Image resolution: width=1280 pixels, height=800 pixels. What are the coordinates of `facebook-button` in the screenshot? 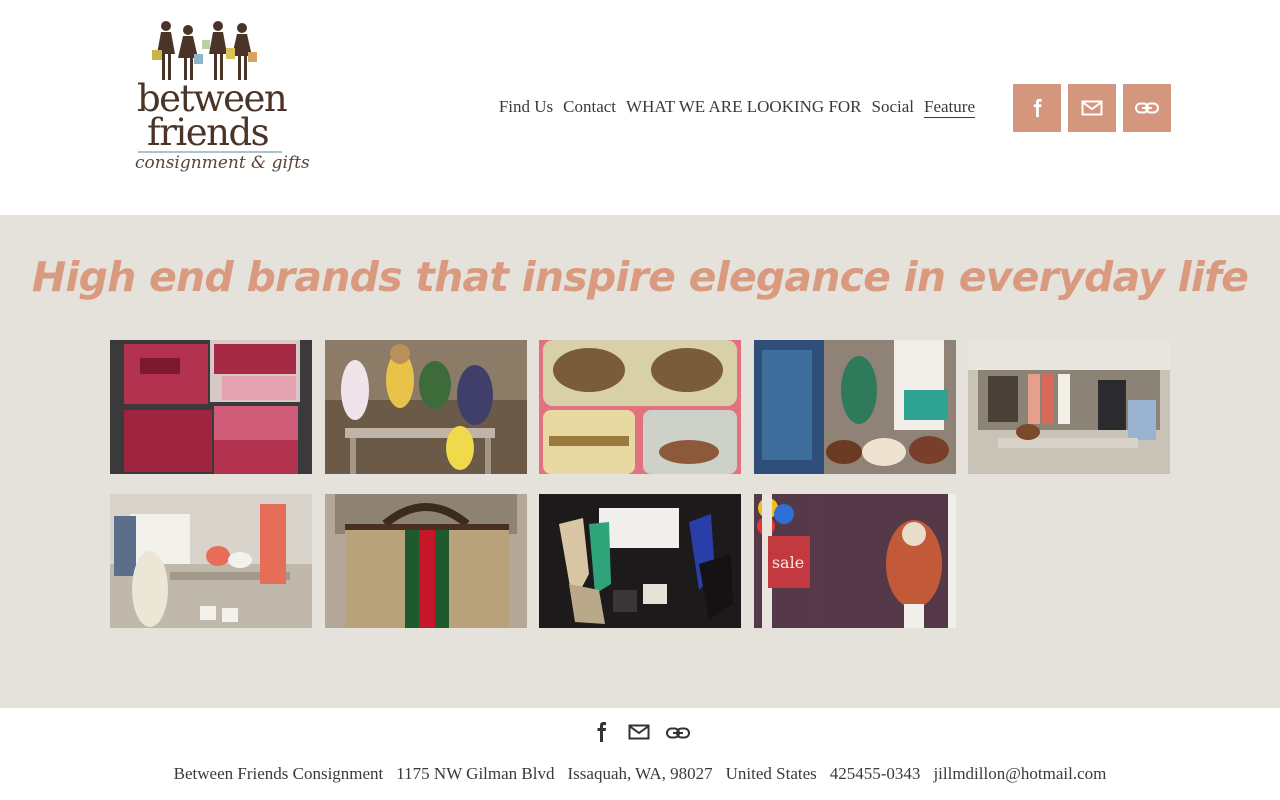 It's located at (1037, 108).